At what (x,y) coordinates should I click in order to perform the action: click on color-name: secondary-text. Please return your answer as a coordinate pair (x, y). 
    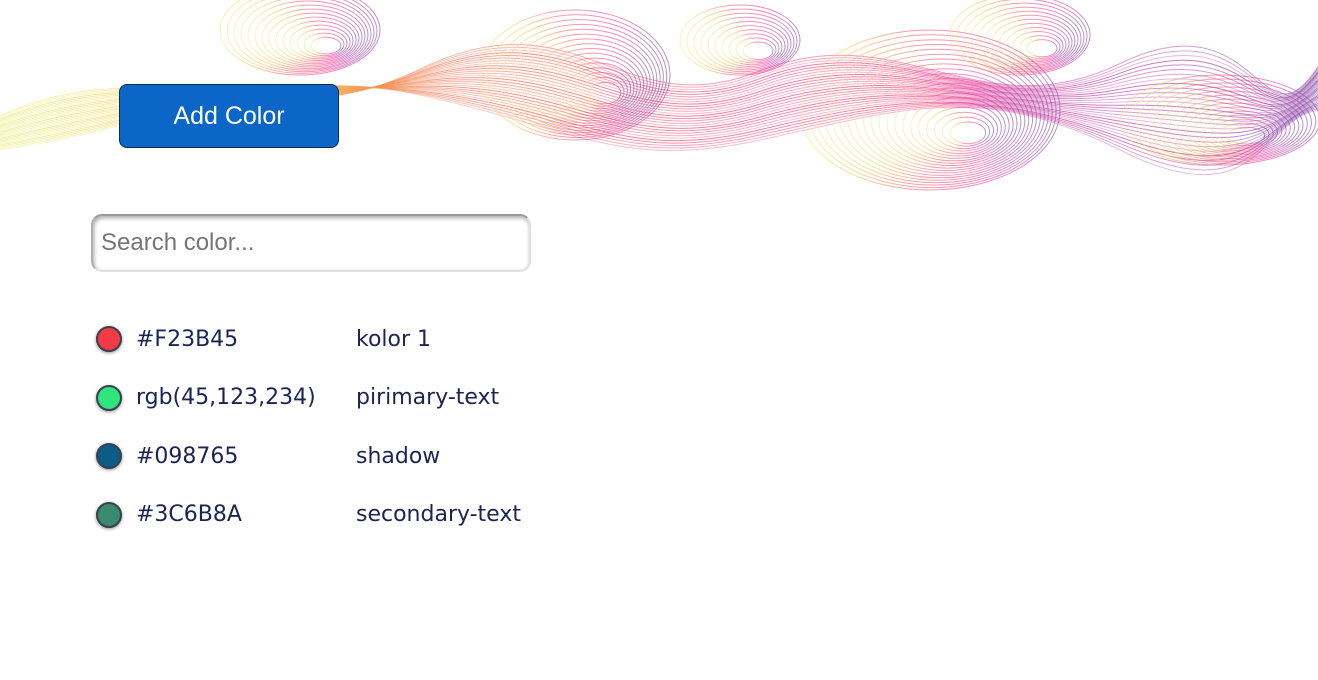
    Looking at the image, I should click on (438, 515).